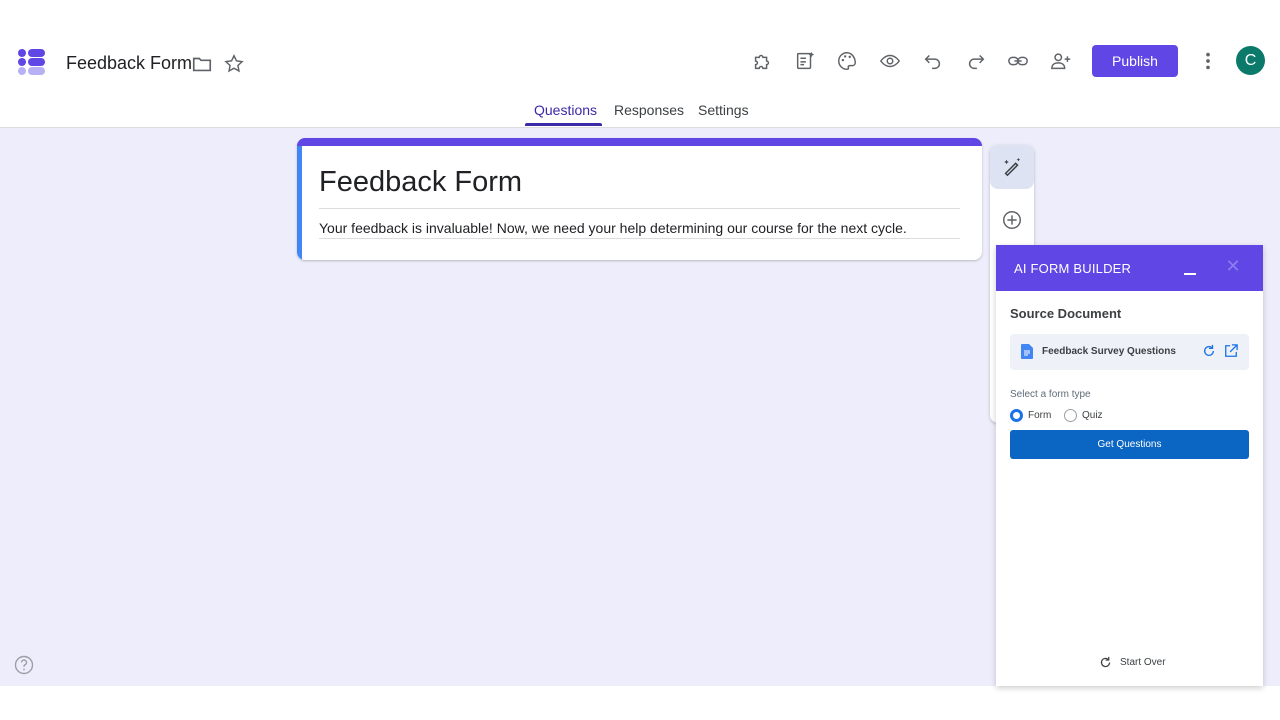 This screenshot has height=720, width=1280. Describe the element at coordinates (1039, 415) in the screenshot. I see `form-type-form-label: Form` at that location.